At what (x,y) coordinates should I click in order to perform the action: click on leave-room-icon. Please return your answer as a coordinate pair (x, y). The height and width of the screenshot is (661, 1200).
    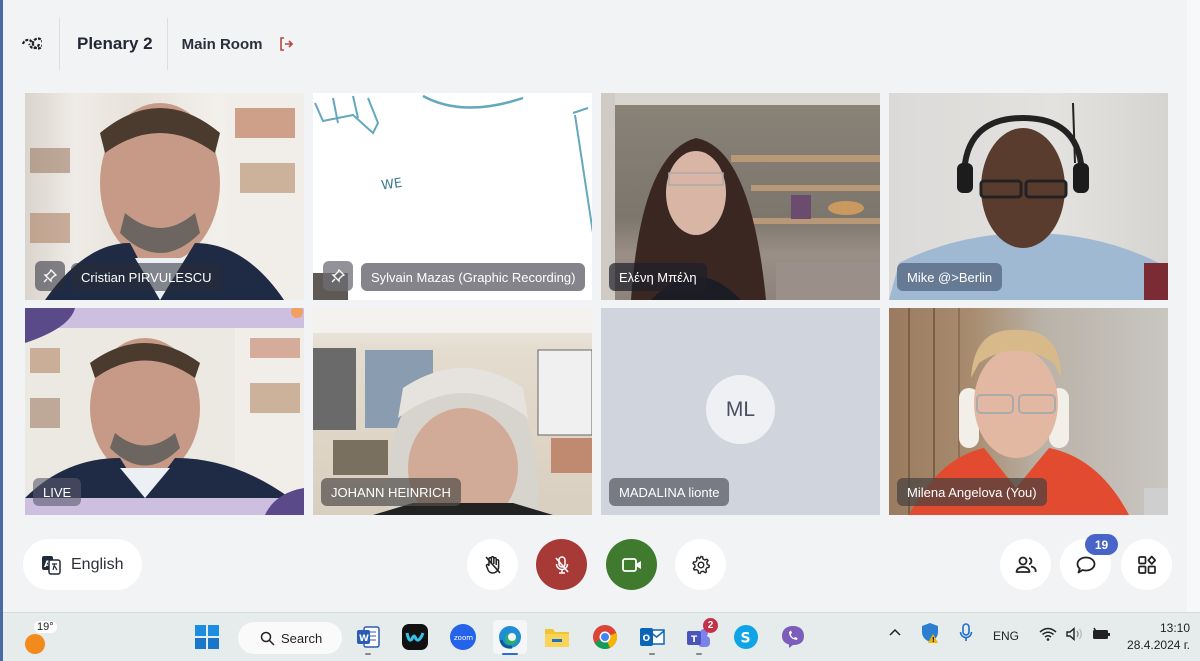
    Looking at the image, I should click on (286, 44).